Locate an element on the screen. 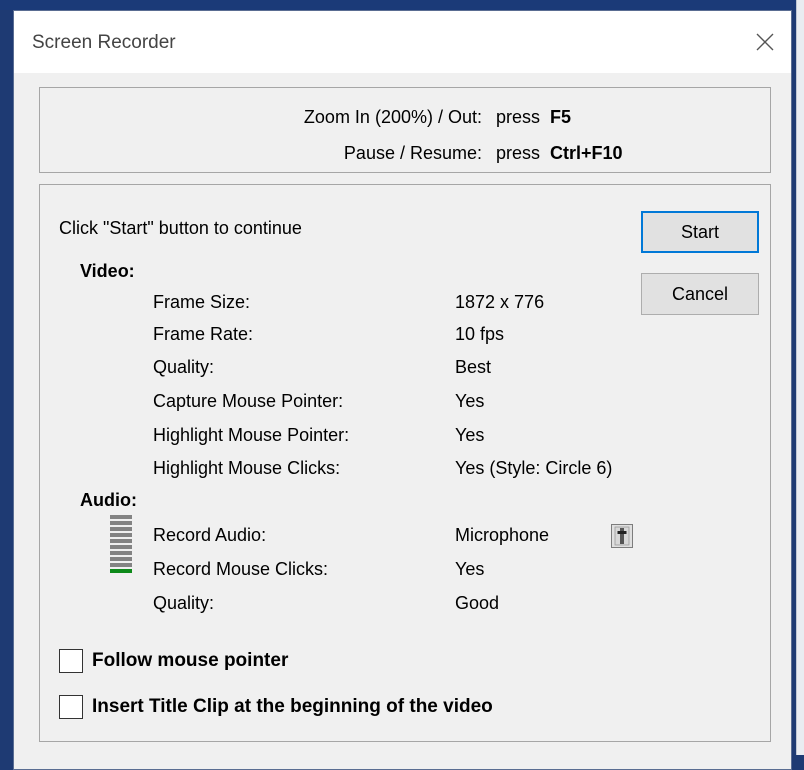 The height and width of the screenshot is (770, 804). microphone-settings-icon is located at coordinates (622, 536).